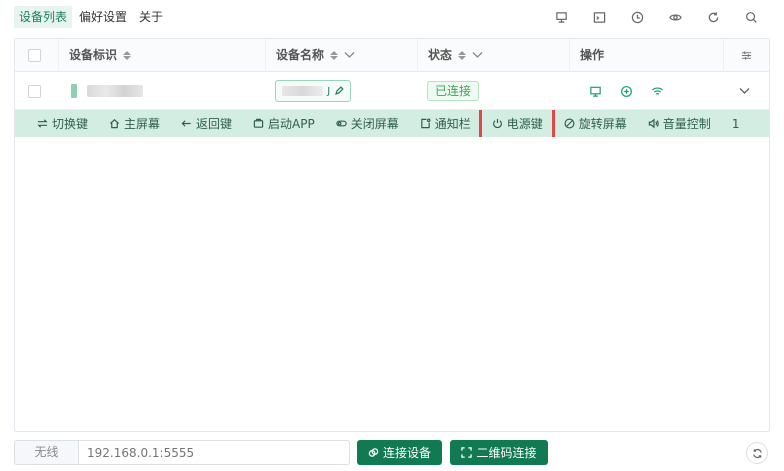 The image size is (784, 471). Describe the element at coordinates (467, 452) in the screenshot. I see `scan-frame-icon` at that location.